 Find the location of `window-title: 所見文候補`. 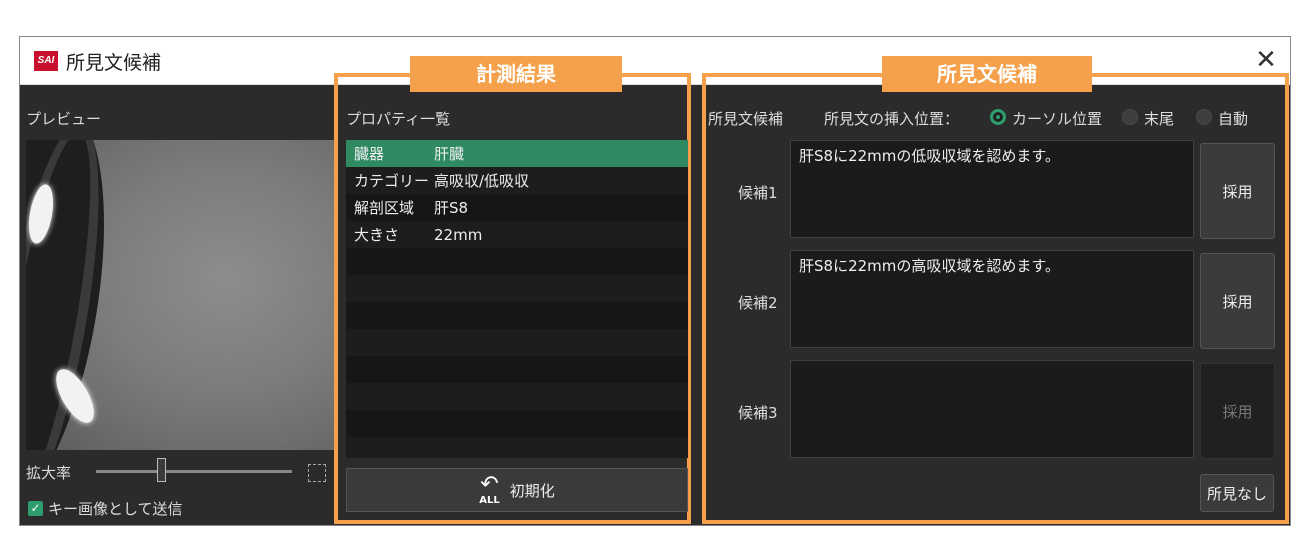

window-title: 所見文候補 is located at coordinates (114, 63).